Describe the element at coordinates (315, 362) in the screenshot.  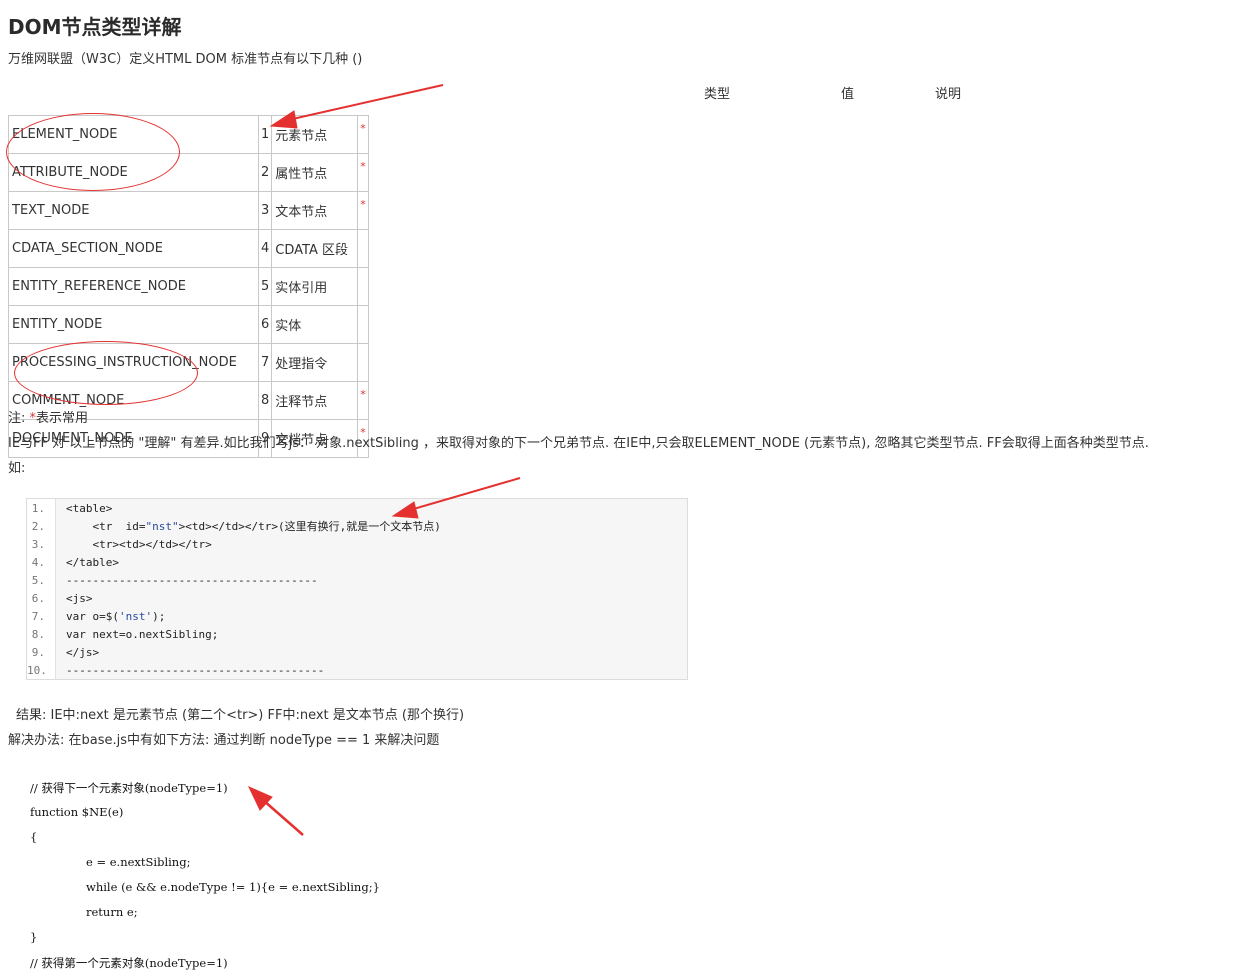
I see `node-description: 处理指令` at that location.